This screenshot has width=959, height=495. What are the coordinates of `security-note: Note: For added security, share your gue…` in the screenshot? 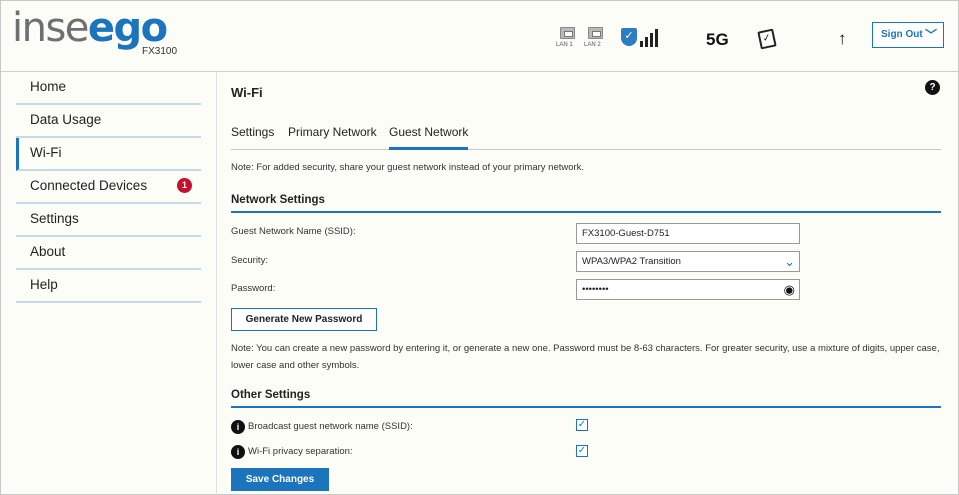 It's located at (408, 167).